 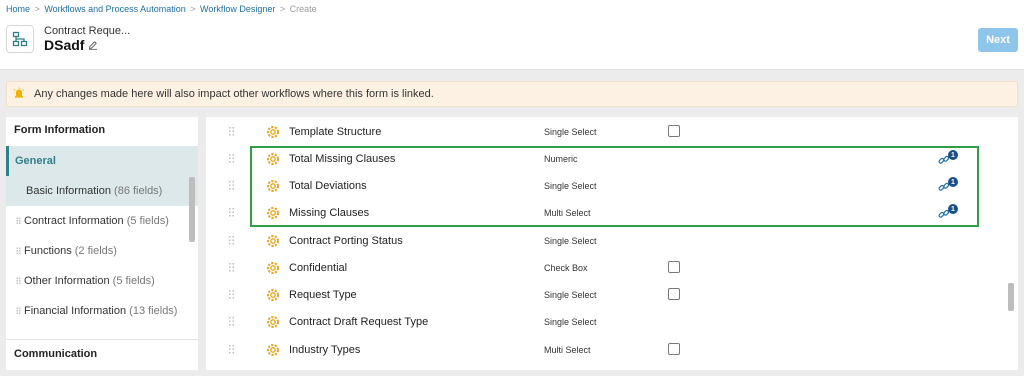 What do you see at coordinates (561, 159) in the screenshot?
I see `field-type: Numeric` at bounding box center [561, 159].